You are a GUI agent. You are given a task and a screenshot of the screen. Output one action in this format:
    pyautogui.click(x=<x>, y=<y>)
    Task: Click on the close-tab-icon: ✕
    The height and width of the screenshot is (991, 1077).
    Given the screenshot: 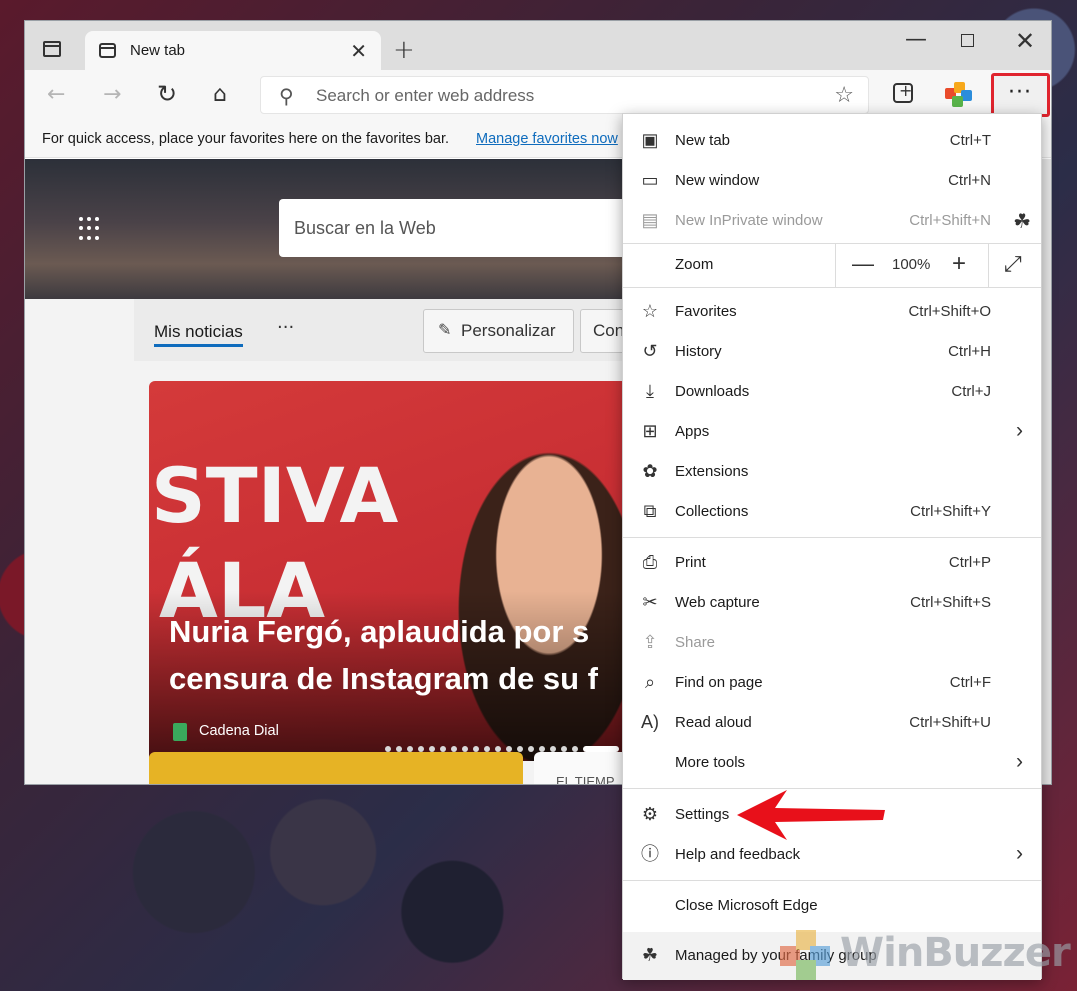 What is the action you would take?
    pyautogui.click(x=358, y=51)
    